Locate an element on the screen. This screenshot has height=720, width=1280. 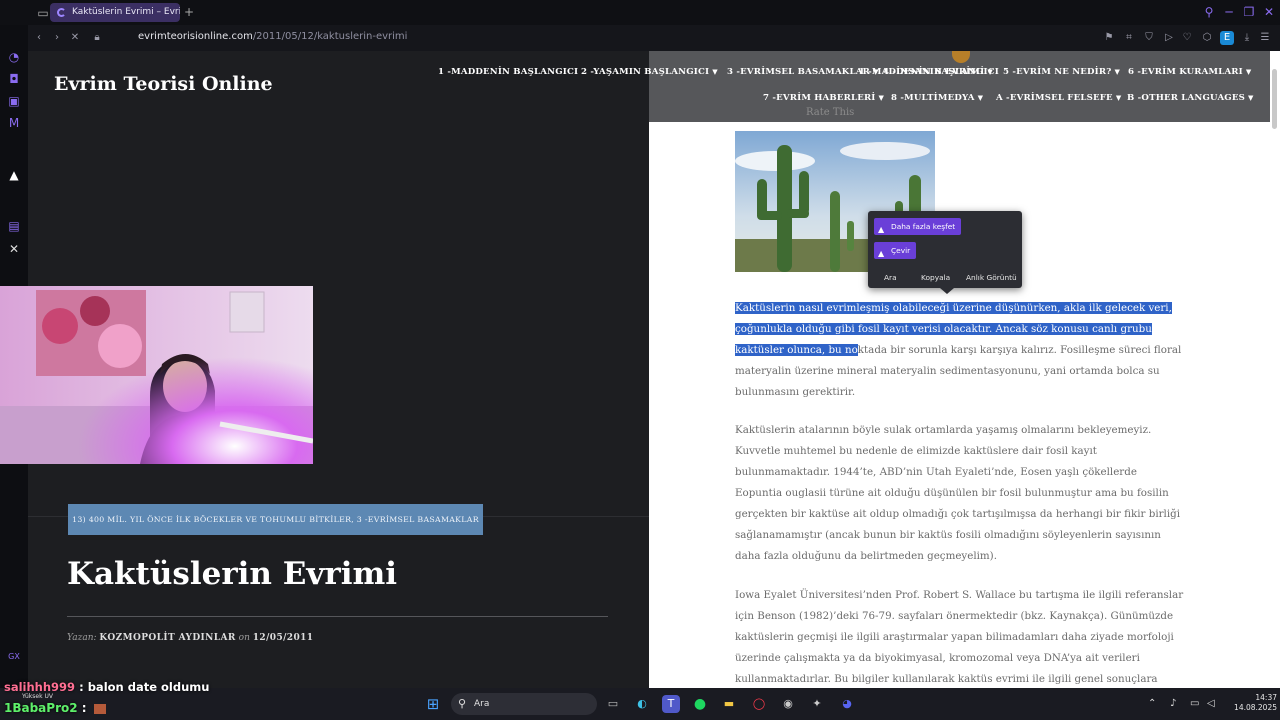
maximize-icon: ❐ is located at coordinates (1249, 12).